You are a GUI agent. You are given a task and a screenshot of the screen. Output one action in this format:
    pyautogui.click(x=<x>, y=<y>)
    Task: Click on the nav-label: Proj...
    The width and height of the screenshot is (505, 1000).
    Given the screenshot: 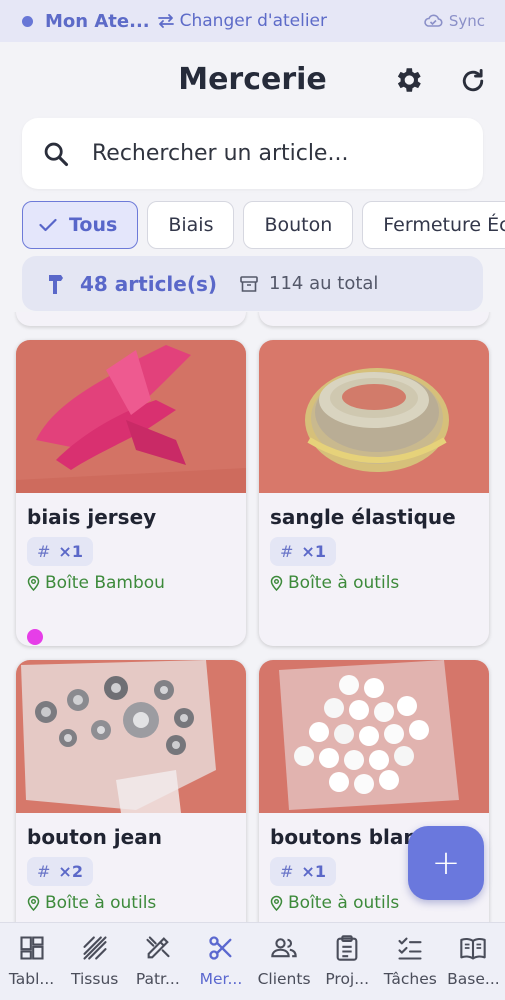 What is the action you would take?
    pyautogui.click(x=347, y=979)
    